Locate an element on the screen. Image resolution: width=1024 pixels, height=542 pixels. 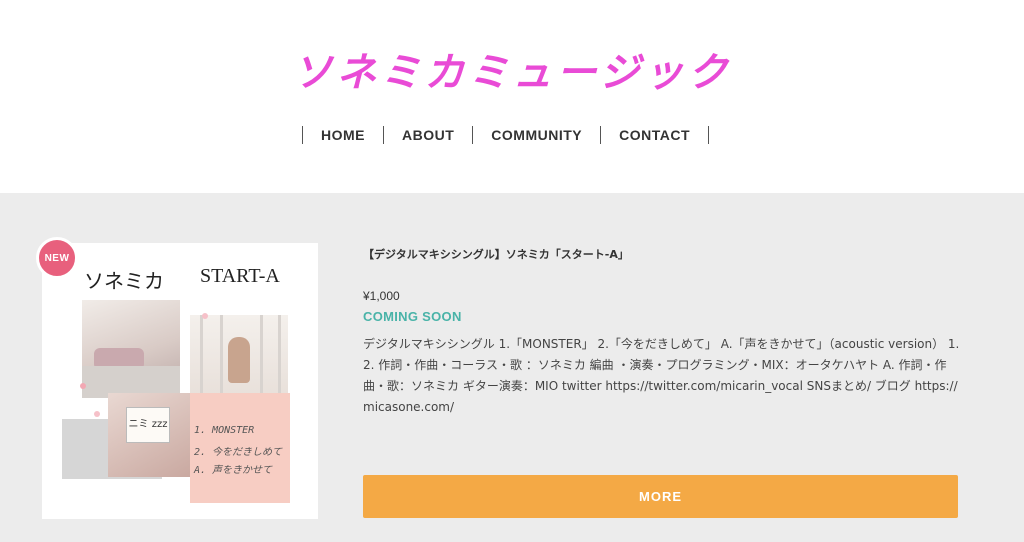
product-price: ¥1,000 is located at coordinates (381, 296).